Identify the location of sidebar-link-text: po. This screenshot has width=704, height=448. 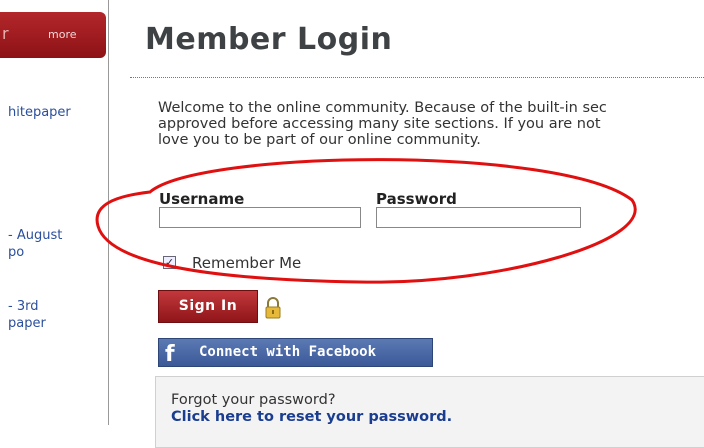
(35, 252).